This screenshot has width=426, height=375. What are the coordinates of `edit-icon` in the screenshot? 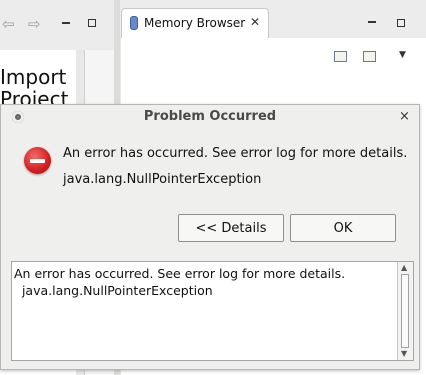 It's located at (369, 56).